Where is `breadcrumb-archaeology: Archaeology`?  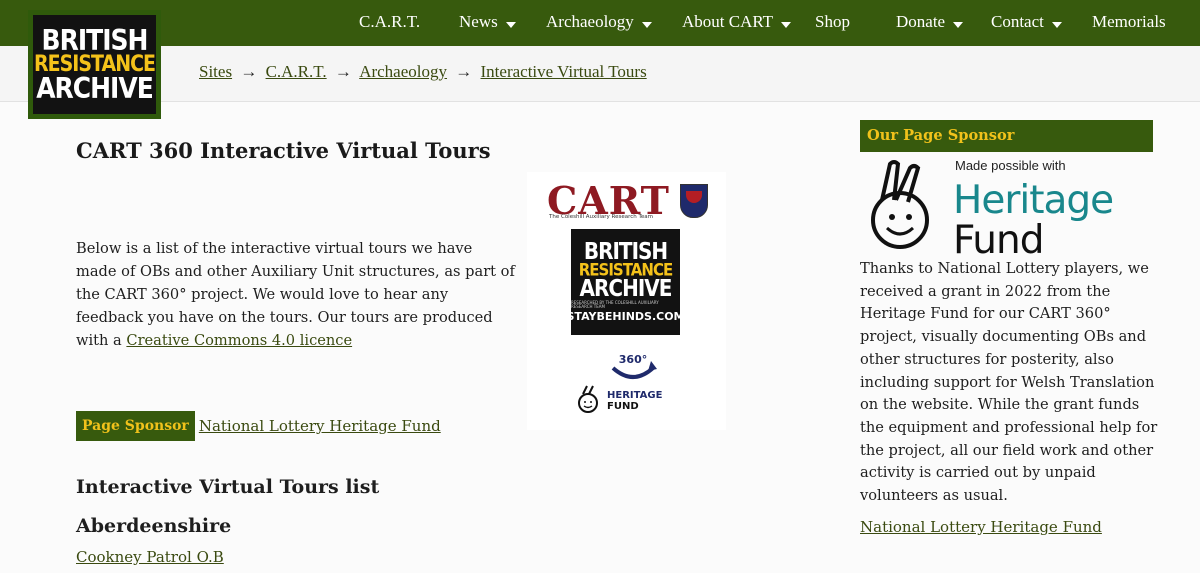 breadcrumb-archaeology: Archaeology is located at coordinates (403, 71).